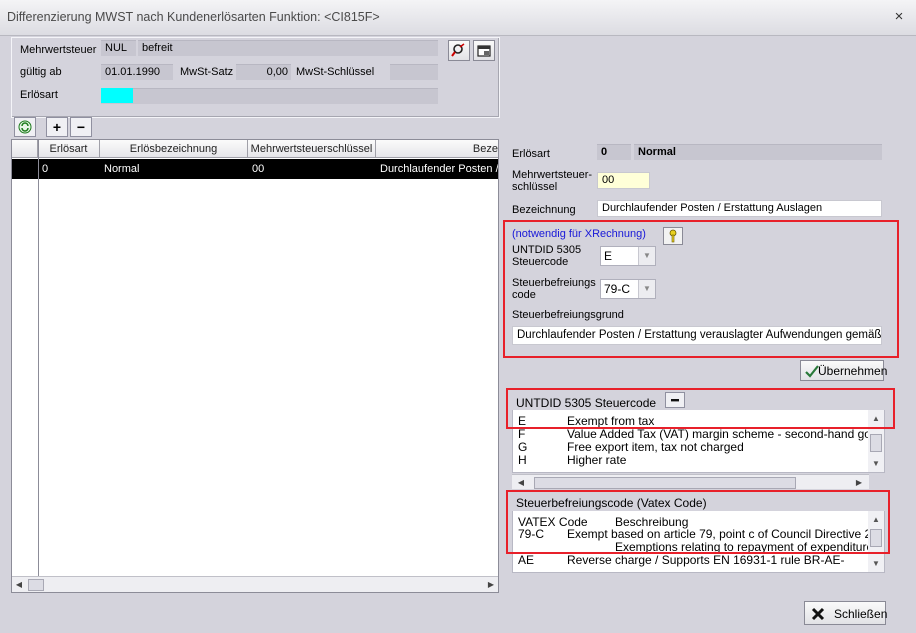  I want to click on key-icon, so click(673, 236).